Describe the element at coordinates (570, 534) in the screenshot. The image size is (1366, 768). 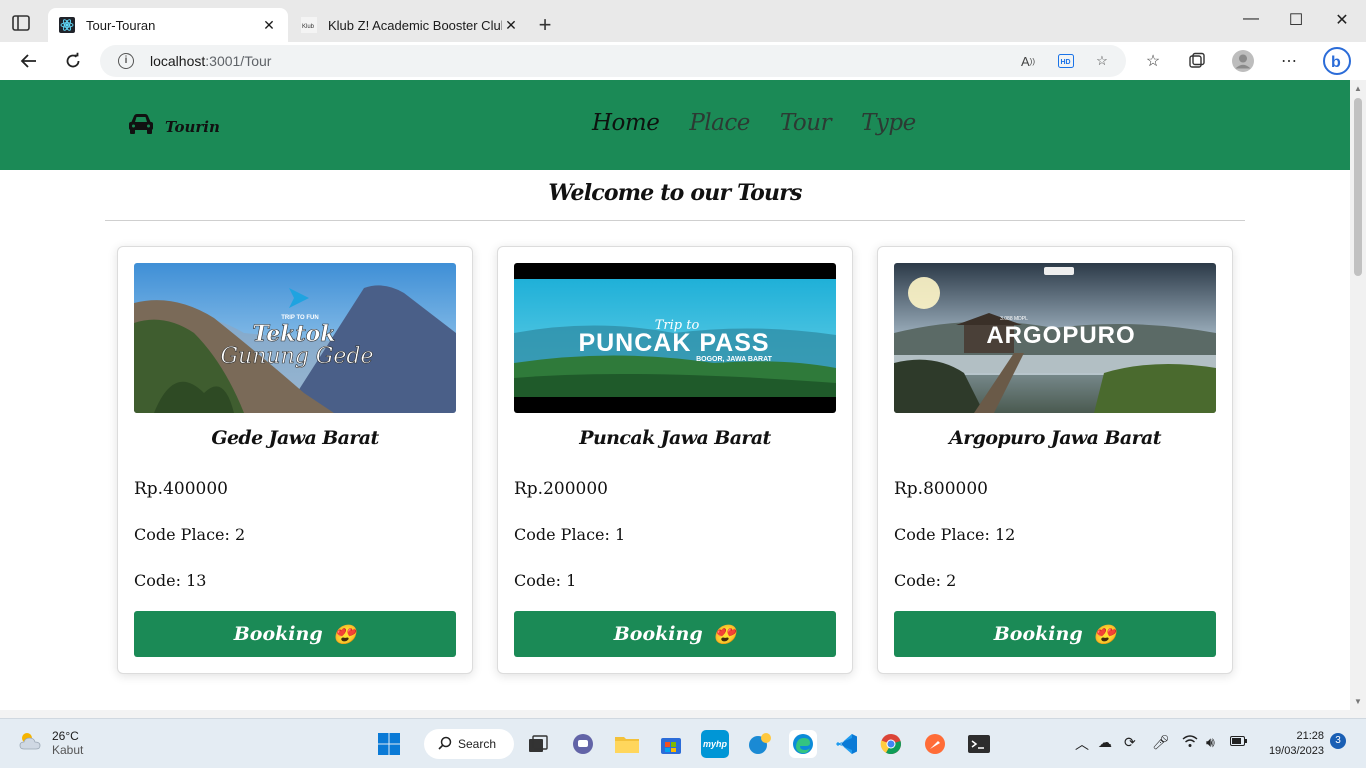
I see `tour-code-place: Code Place: 1` at that location.